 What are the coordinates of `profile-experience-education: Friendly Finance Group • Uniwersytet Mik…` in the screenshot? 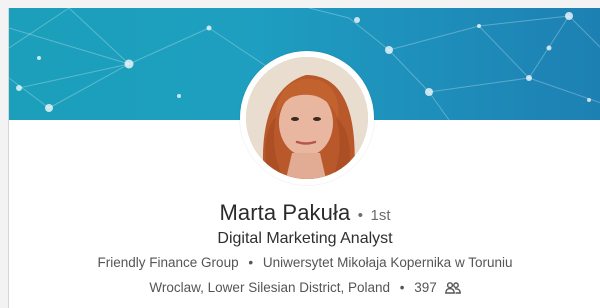 It's located at (304, 262).